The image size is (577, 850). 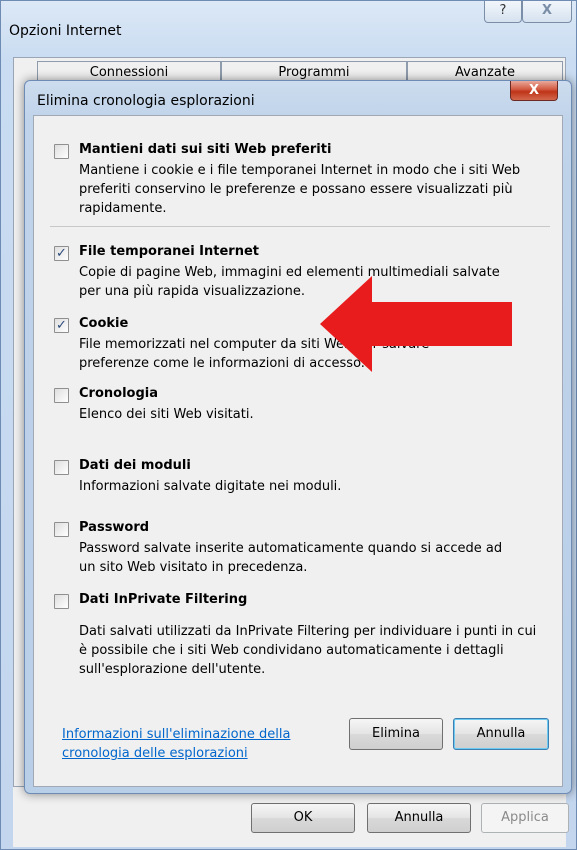 What do you see at coordinates (501, 734) in the screenshot?
I see `cancel-button: Annulla` at bounding box center [501, 734].